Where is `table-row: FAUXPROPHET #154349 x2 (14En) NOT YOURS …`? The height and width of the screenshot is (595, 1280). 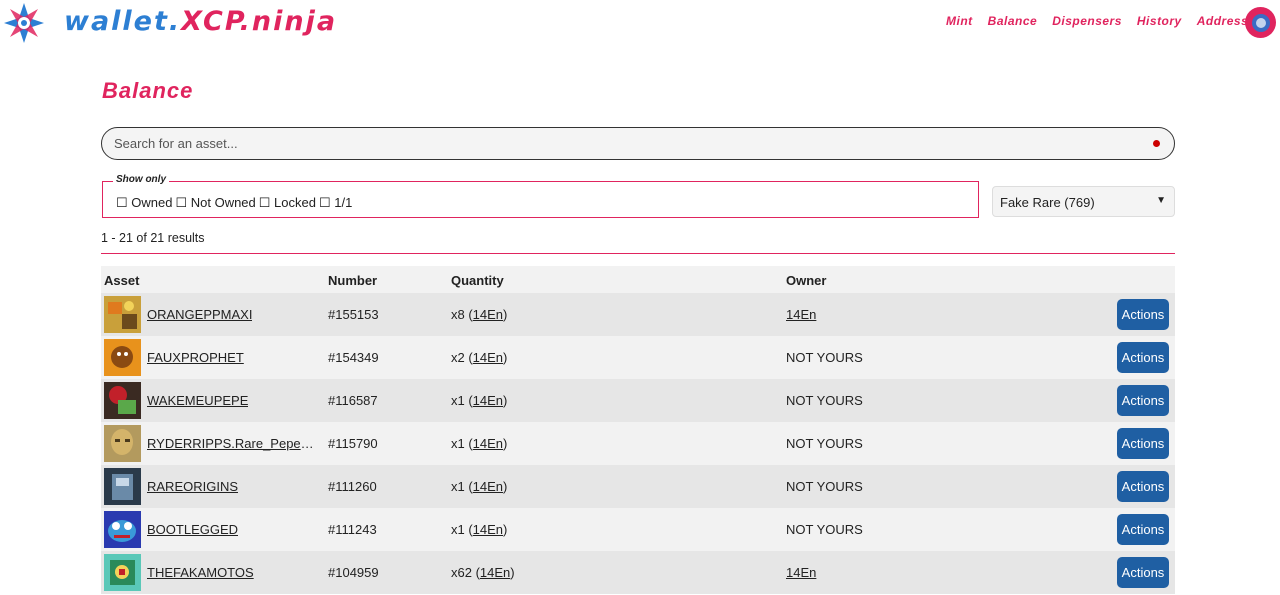 table-row: FAUXPROPHET #154349 x2 (14En) NOT YOURS … is located at coordinates (638, 357).